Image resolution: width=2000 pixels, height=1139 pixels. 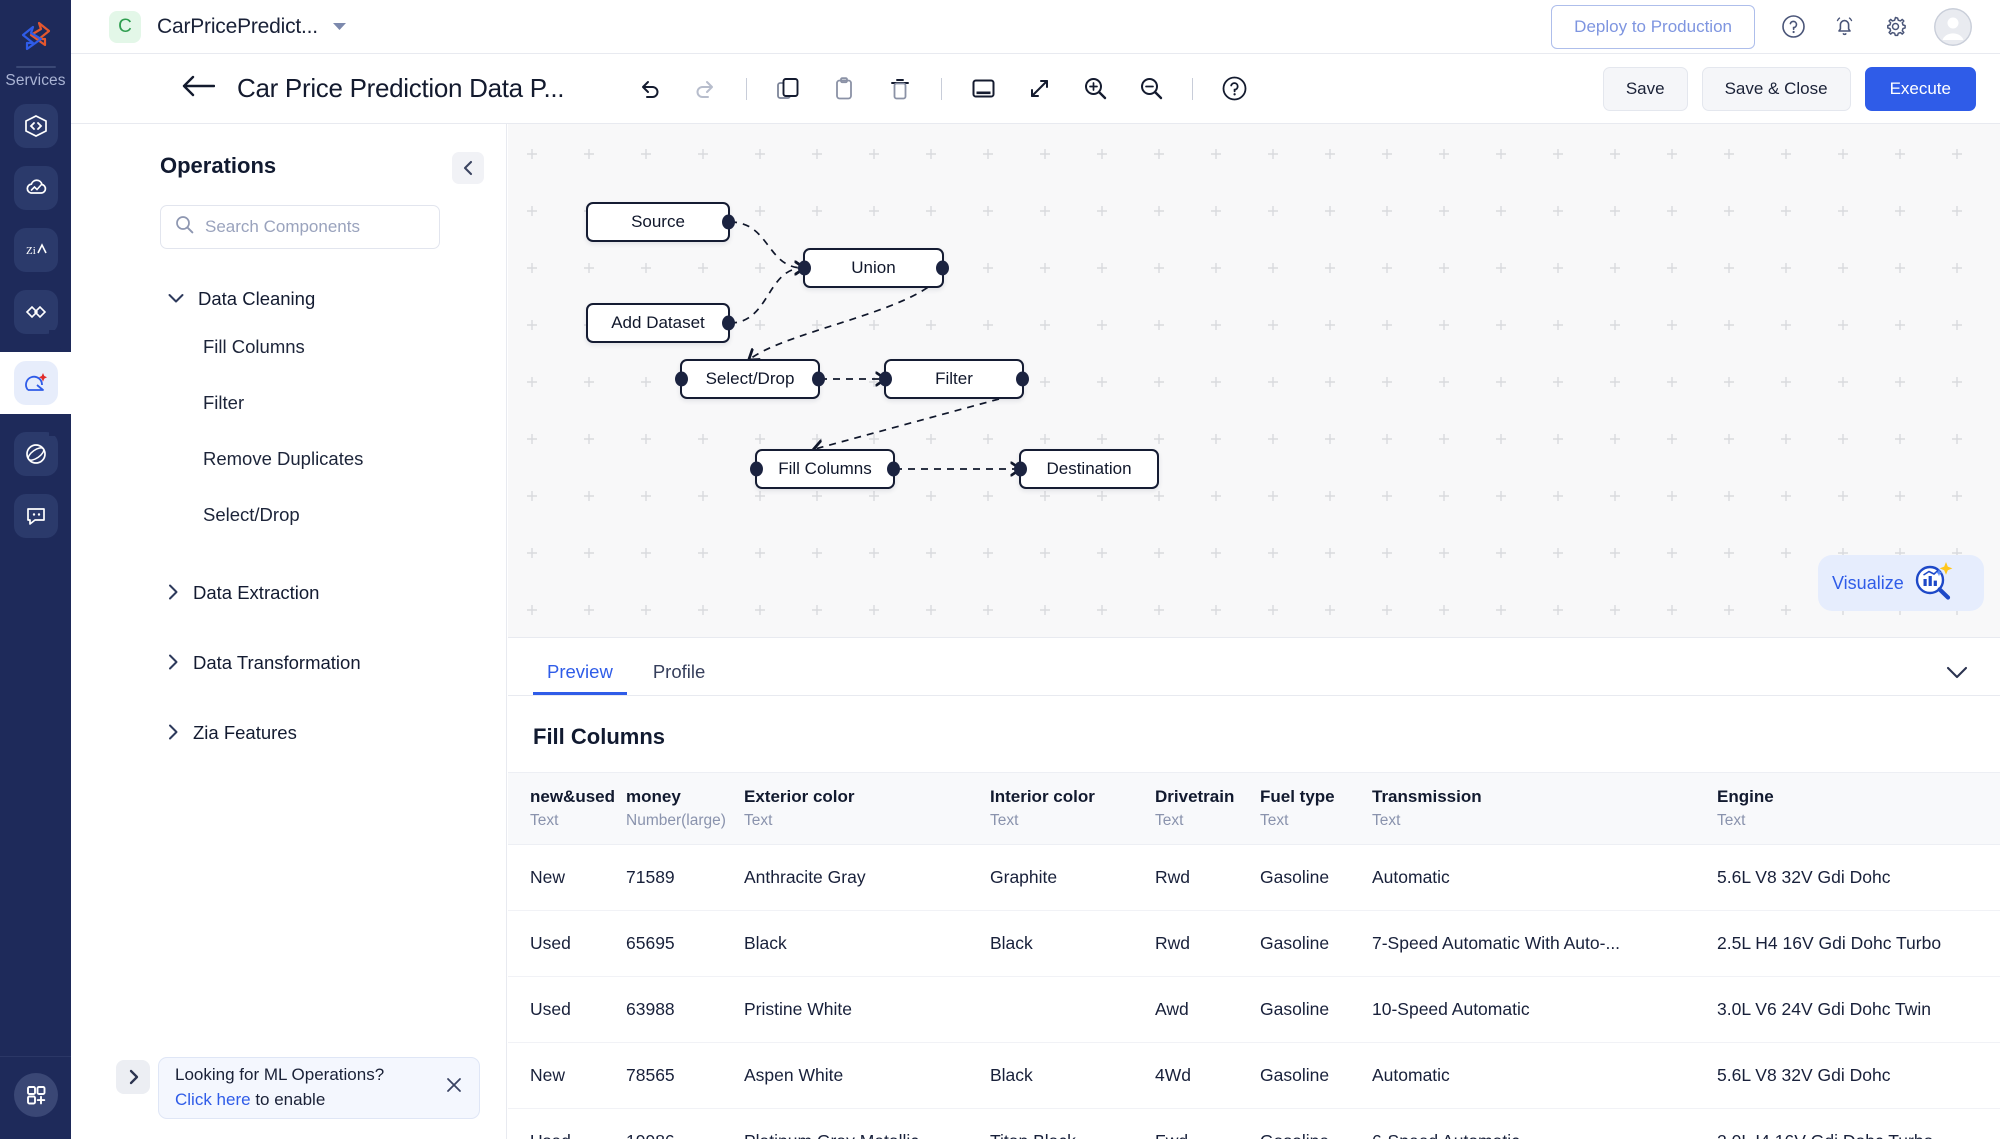 What do you see at coordinates (705, 89) in the screenshot?
I see `redo-icon` at bounding box center [705, 89].